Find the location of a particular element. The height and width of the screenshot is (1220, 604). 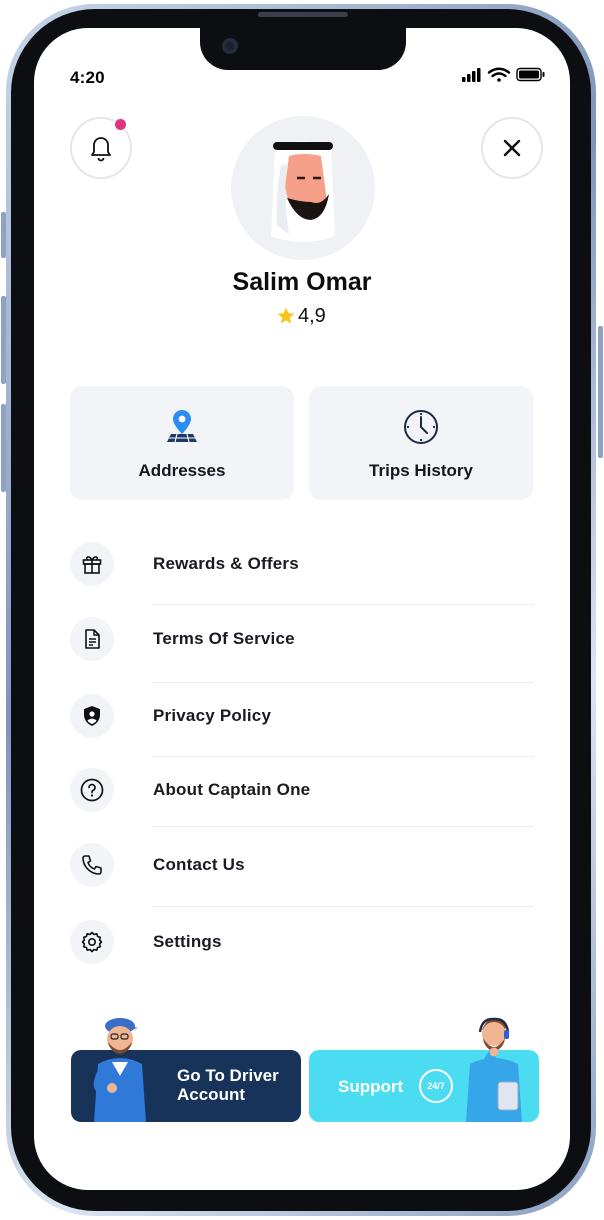

menu-label-terms: Terms Of Service is located at coordinates (224, 638).